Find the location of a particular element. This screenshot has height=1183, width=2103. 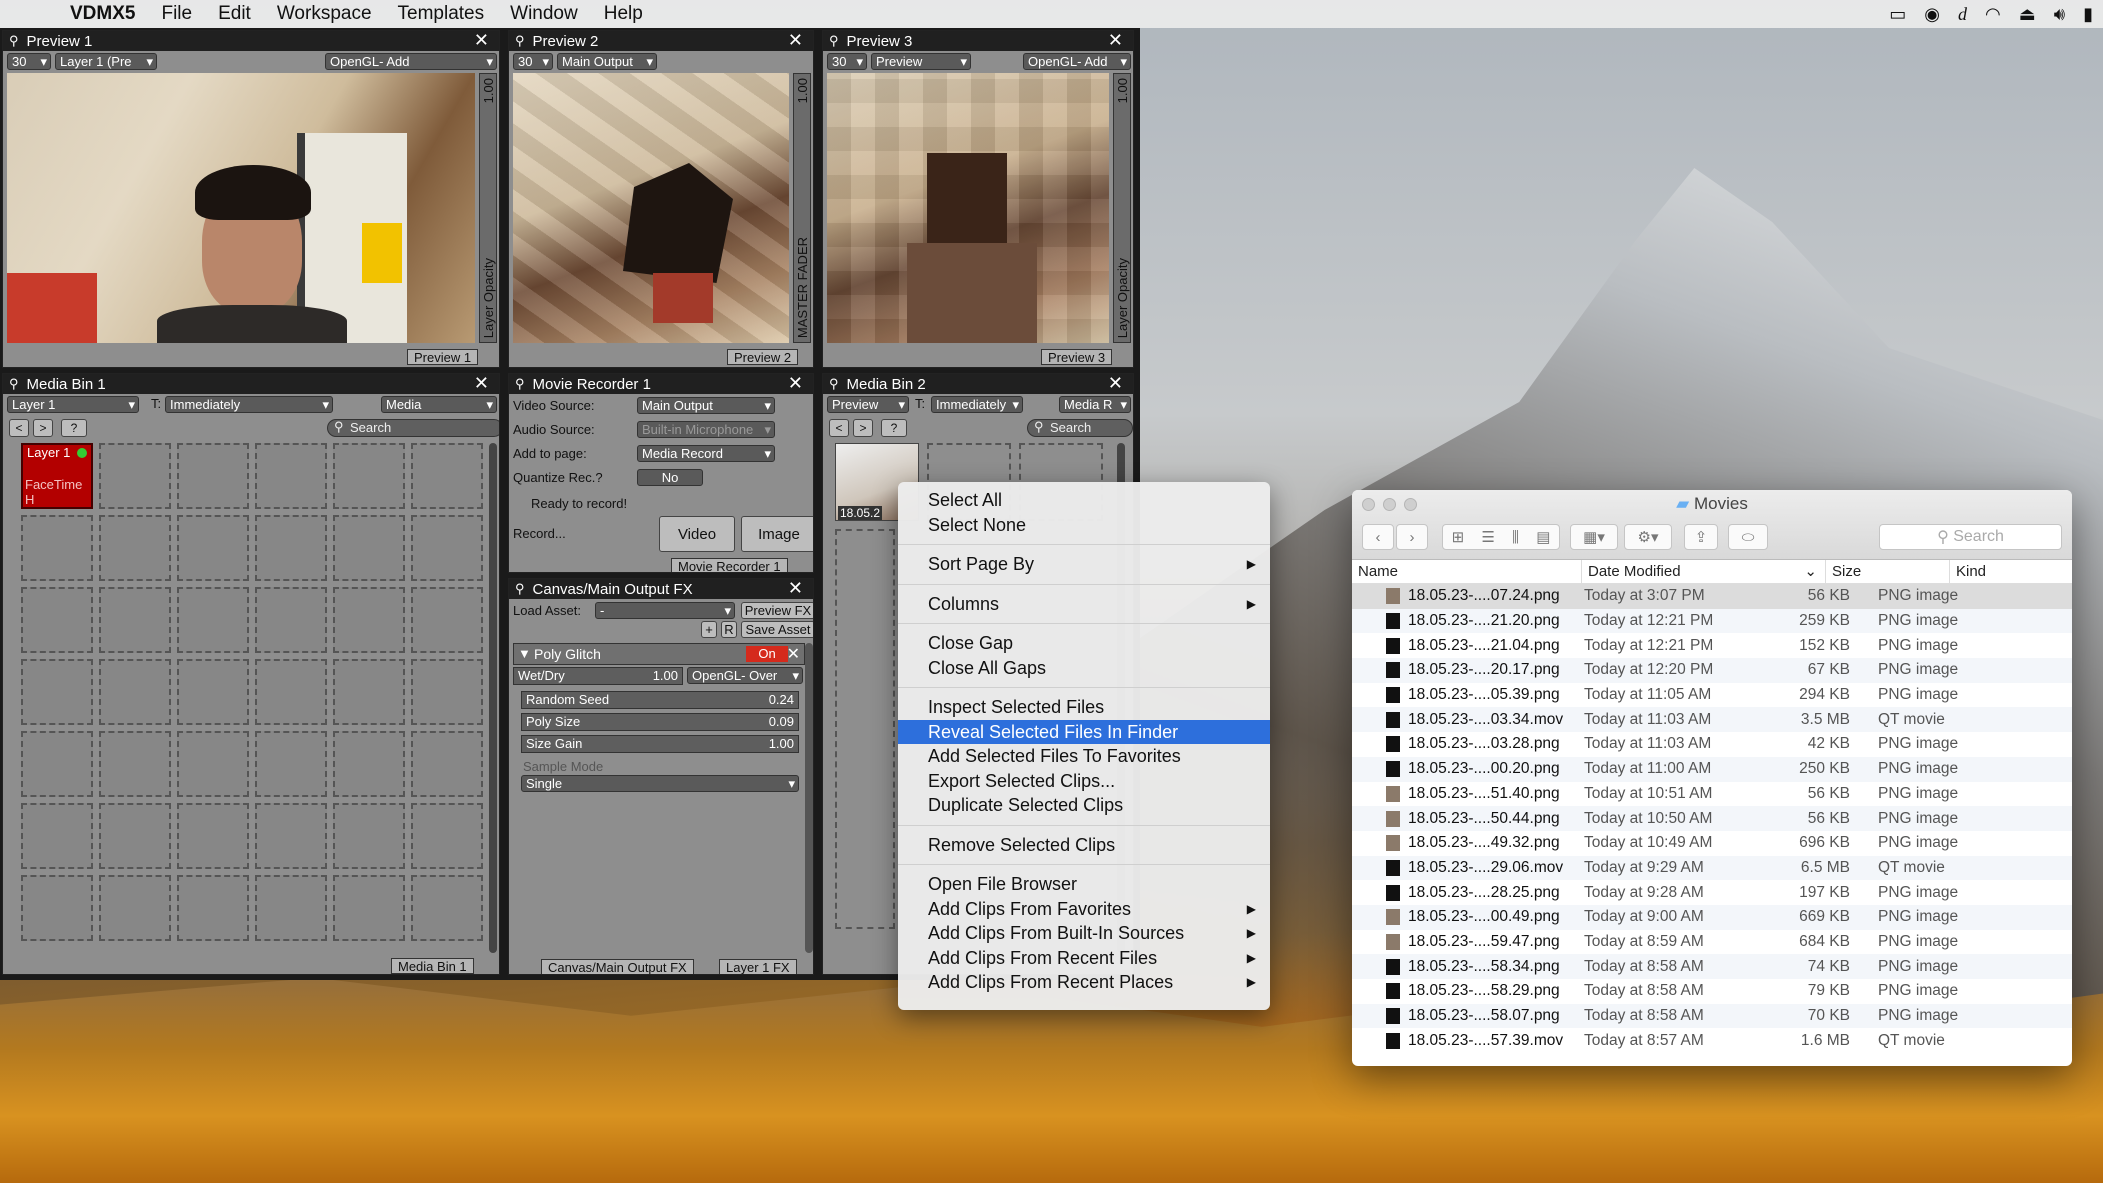

clip-slot-layer-1: Layer 1 FaceTime H is located at coordinates (57, 476).